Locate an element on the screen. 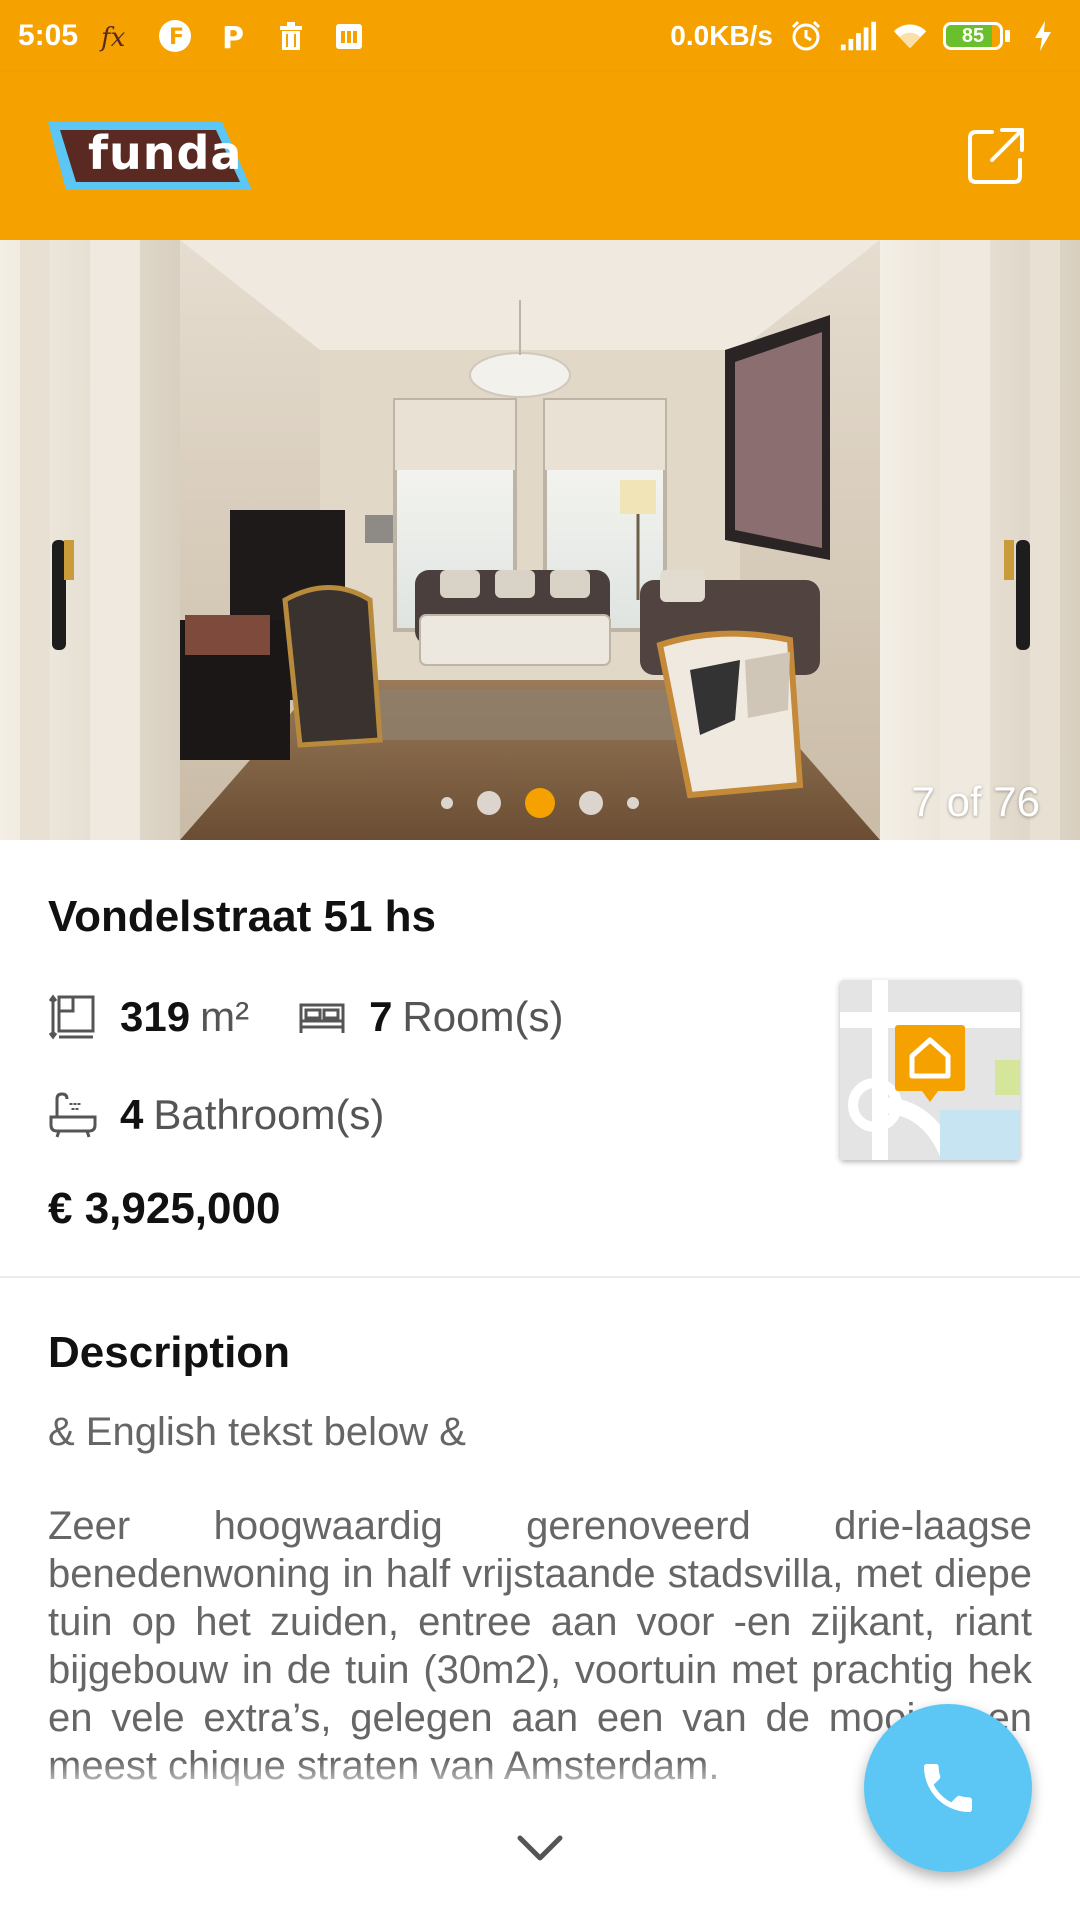  funda-logo: funda is located at coordinates (151, 157).